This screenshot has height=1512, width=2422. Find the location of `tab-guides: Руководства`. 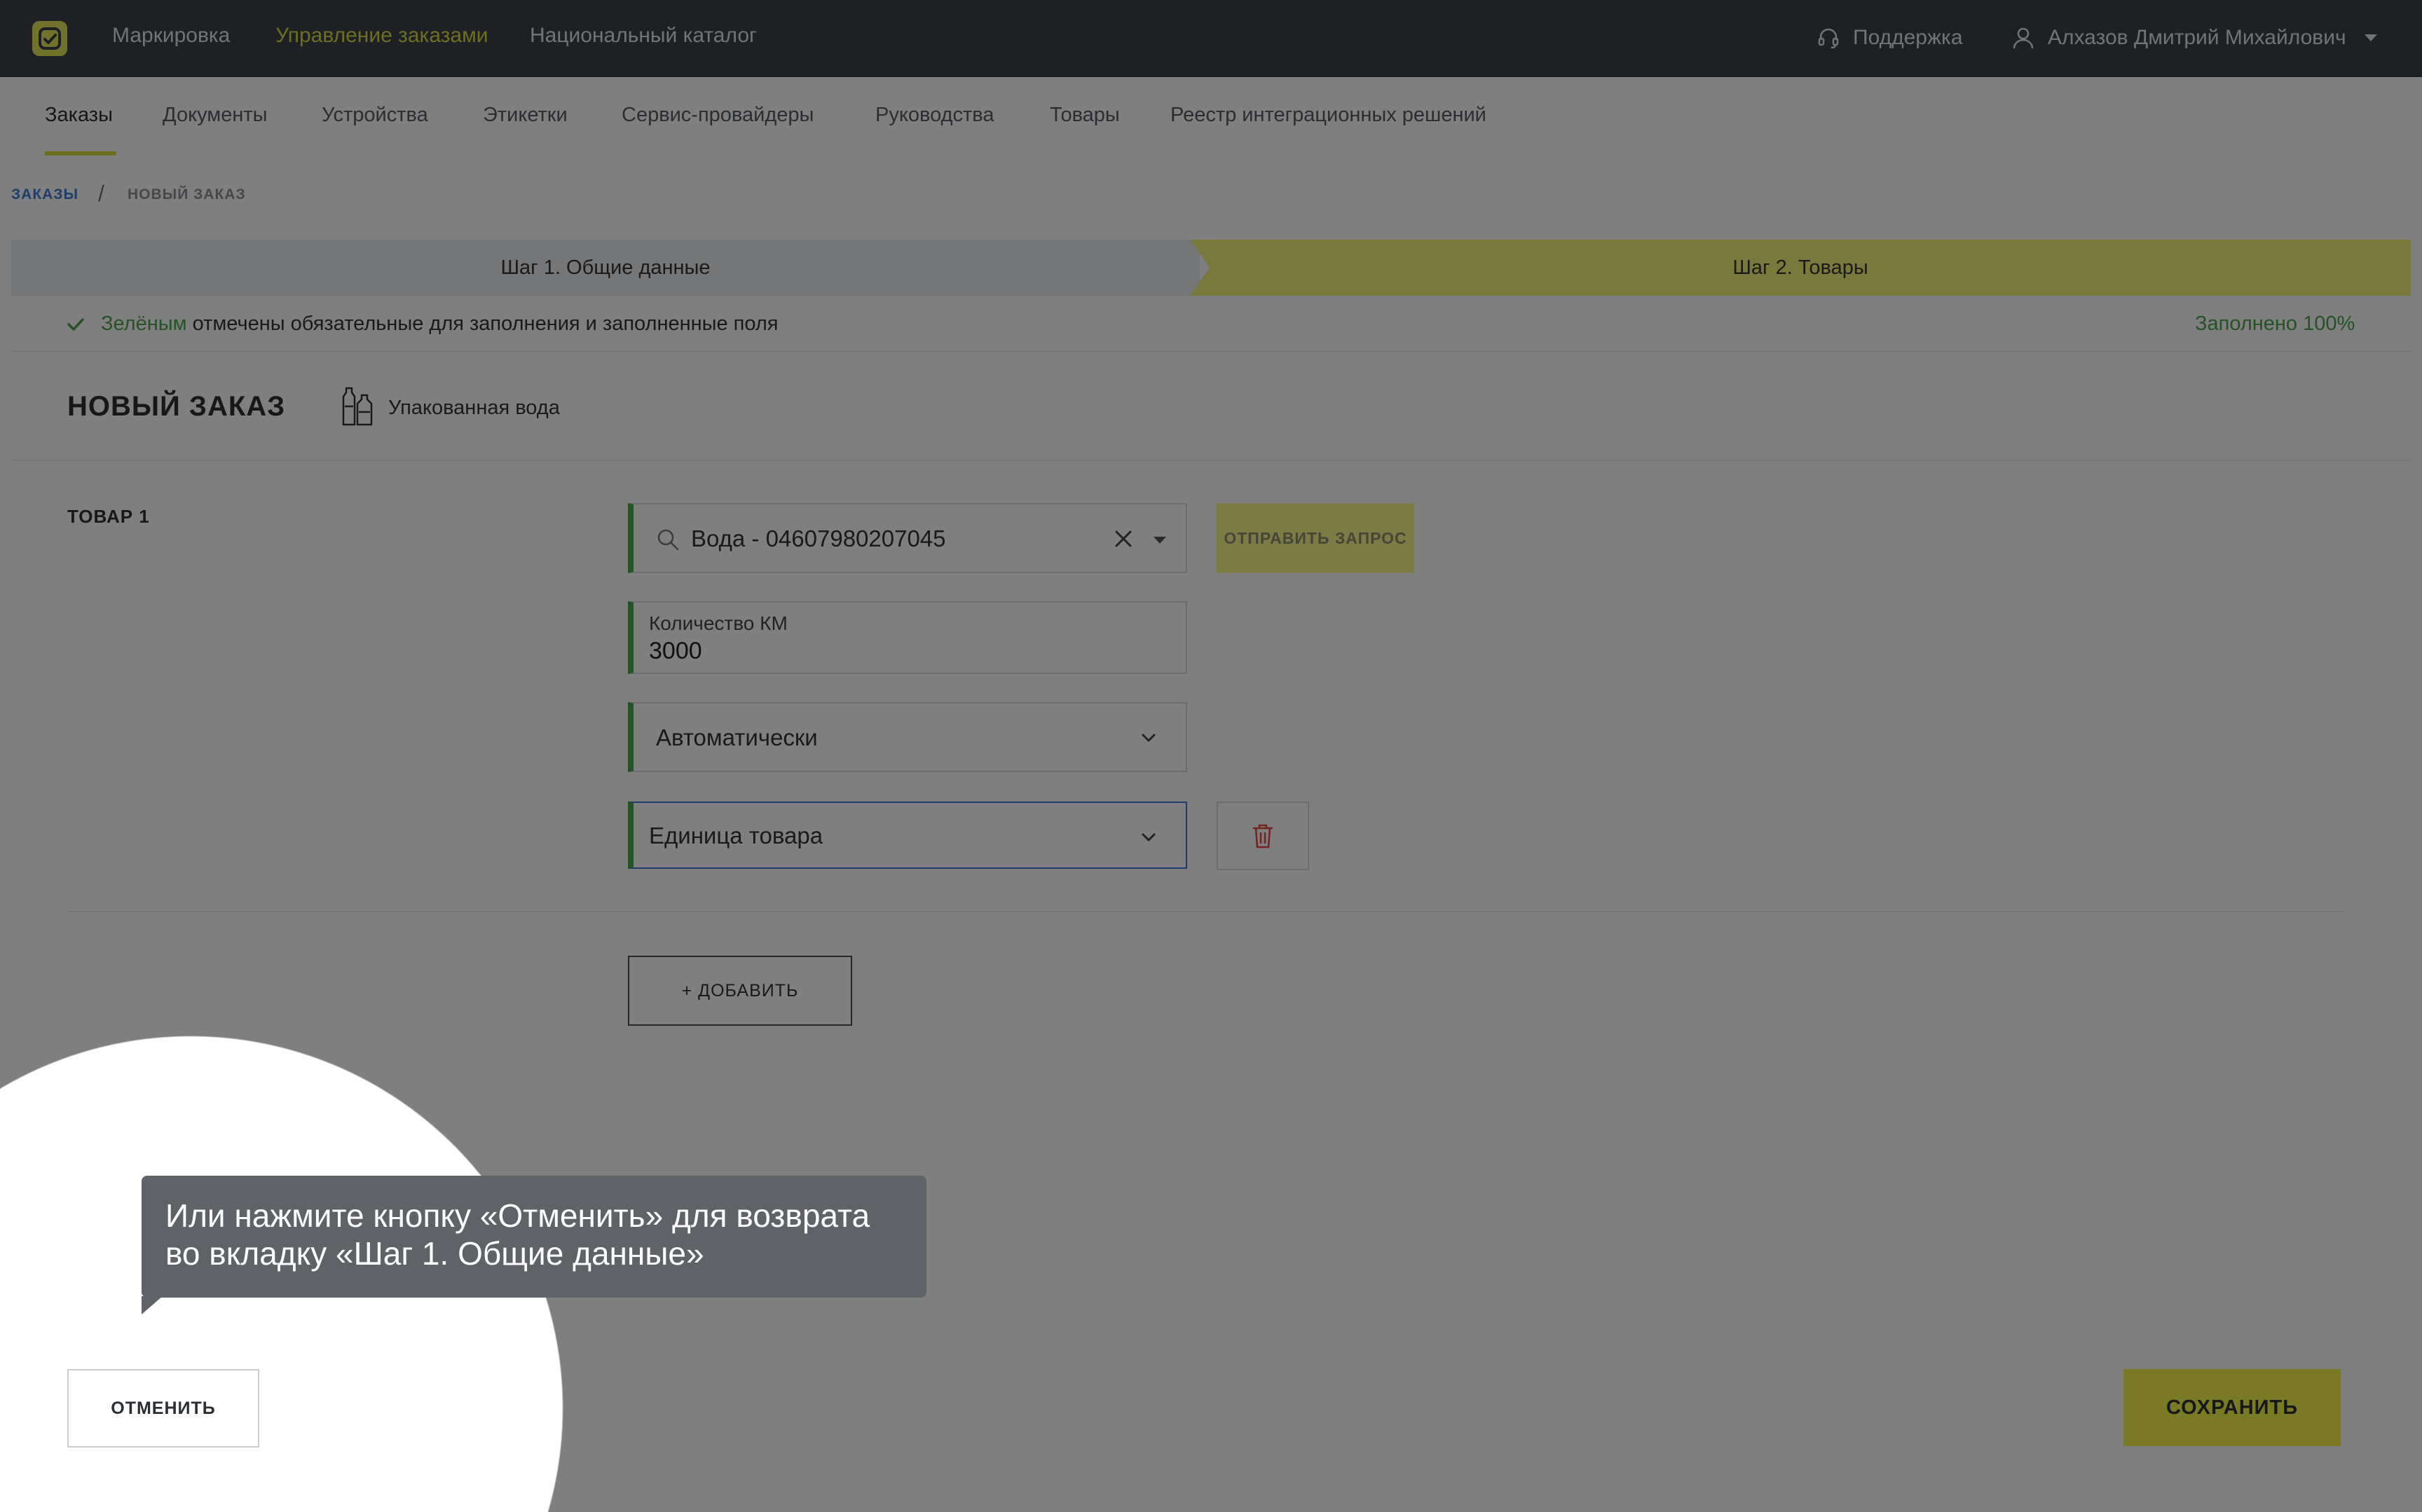

tab-guides: Руководства is located at coordinates (934, 116).